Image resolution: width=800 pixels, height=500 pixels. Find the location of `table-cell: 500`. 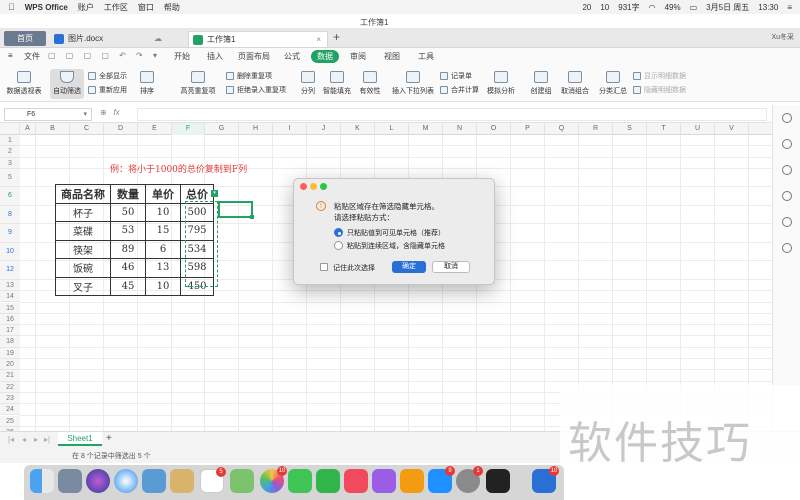

table-cell: 500 is located at coordinates (197, 212).